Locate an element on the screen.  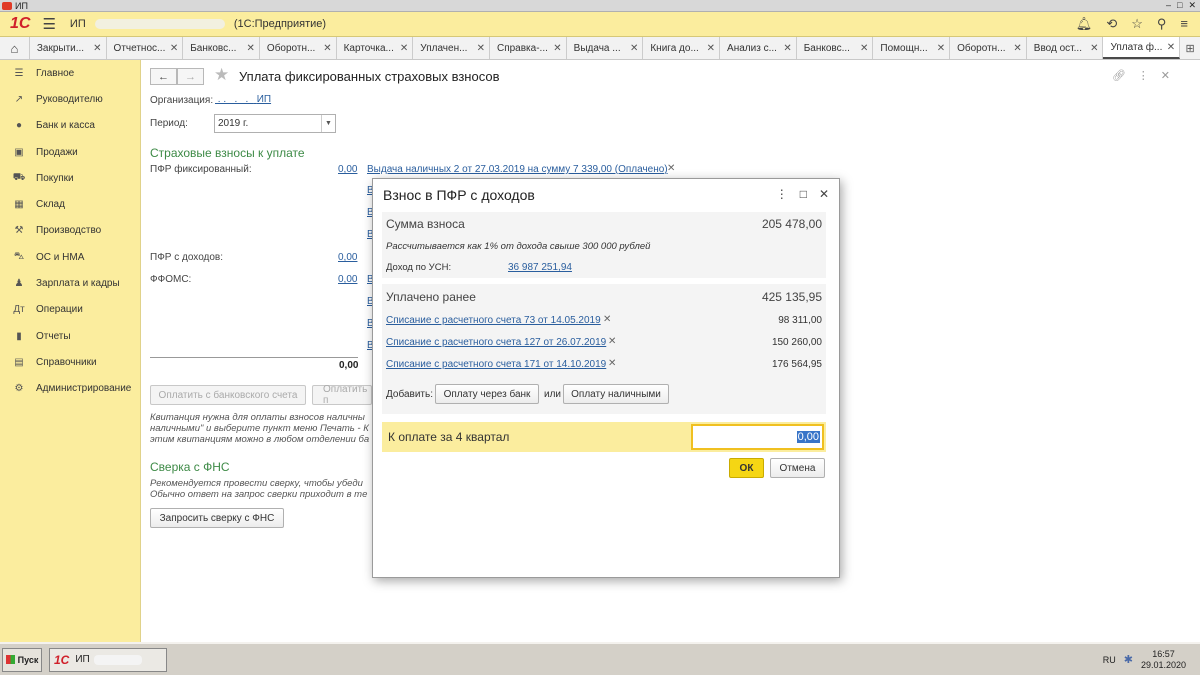
home-icon: ⌂ is located at coordinates (15, 48).